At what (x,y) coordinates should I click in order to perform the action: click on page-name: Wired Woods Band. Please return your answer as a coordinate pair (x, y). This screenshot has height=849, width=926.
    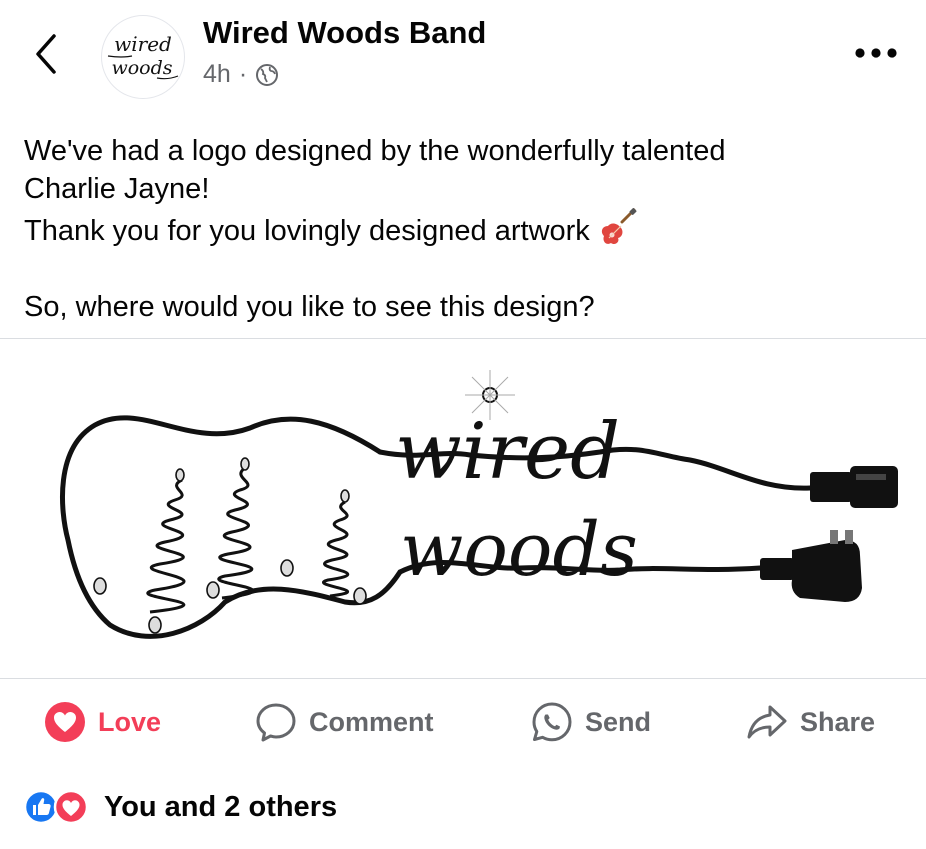
    Looking at the image, I should click on (344, 33).